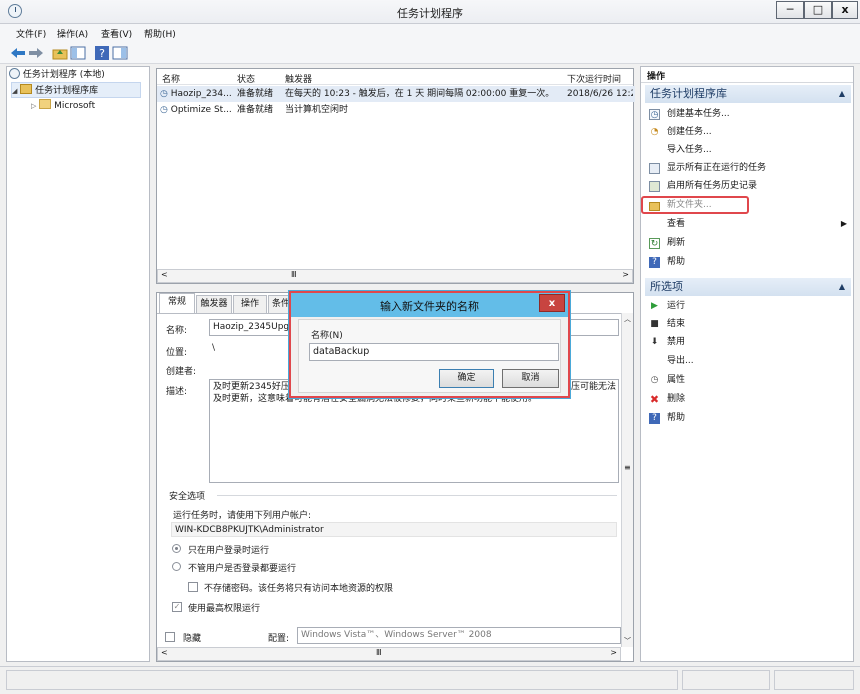 Image resolution: width=860 pixels, height=694 pixels. Describe the element at coordinates (177, 331) in the screenshot. I see `name-label: 名称:` at that location.